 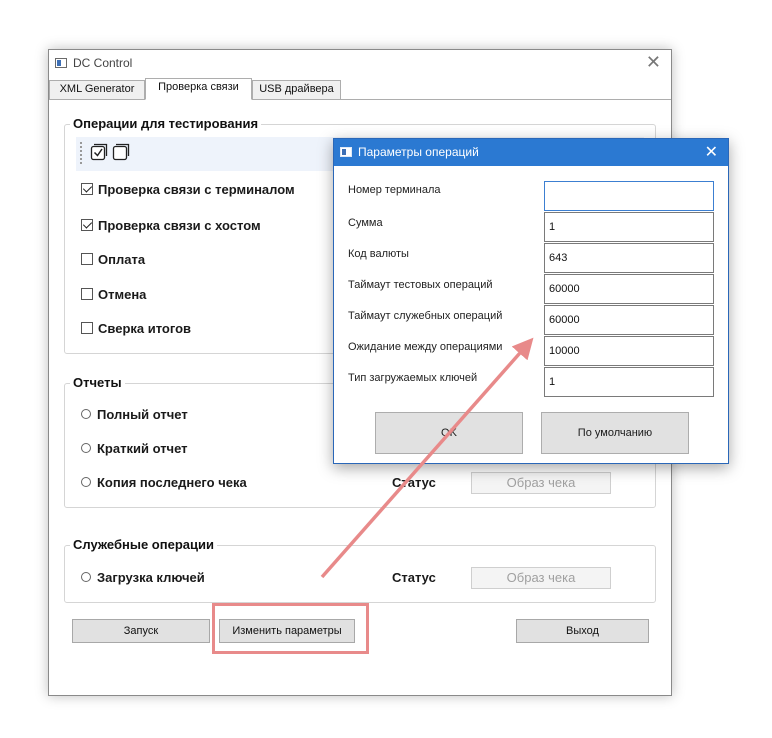 I want to click on key-type-input: 1, so click(x=629, y=382).